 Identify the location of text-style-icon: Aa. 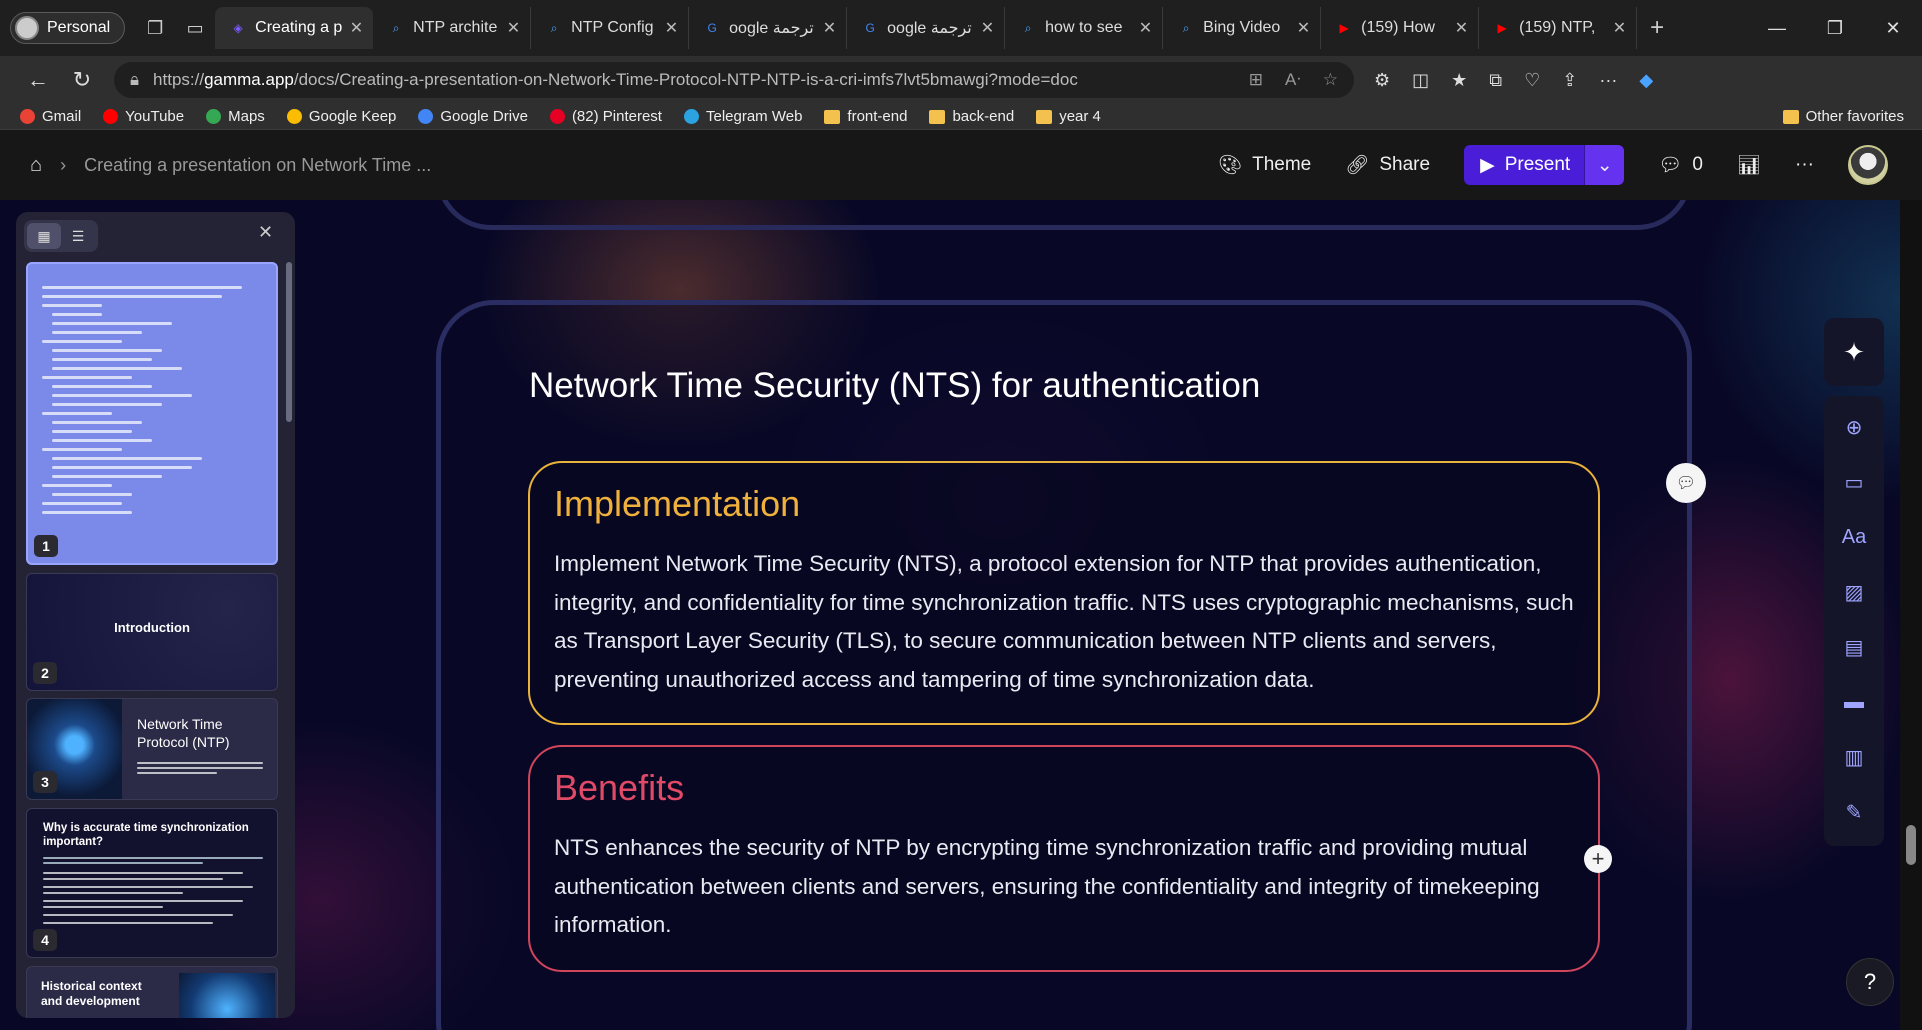
(1854, 537).